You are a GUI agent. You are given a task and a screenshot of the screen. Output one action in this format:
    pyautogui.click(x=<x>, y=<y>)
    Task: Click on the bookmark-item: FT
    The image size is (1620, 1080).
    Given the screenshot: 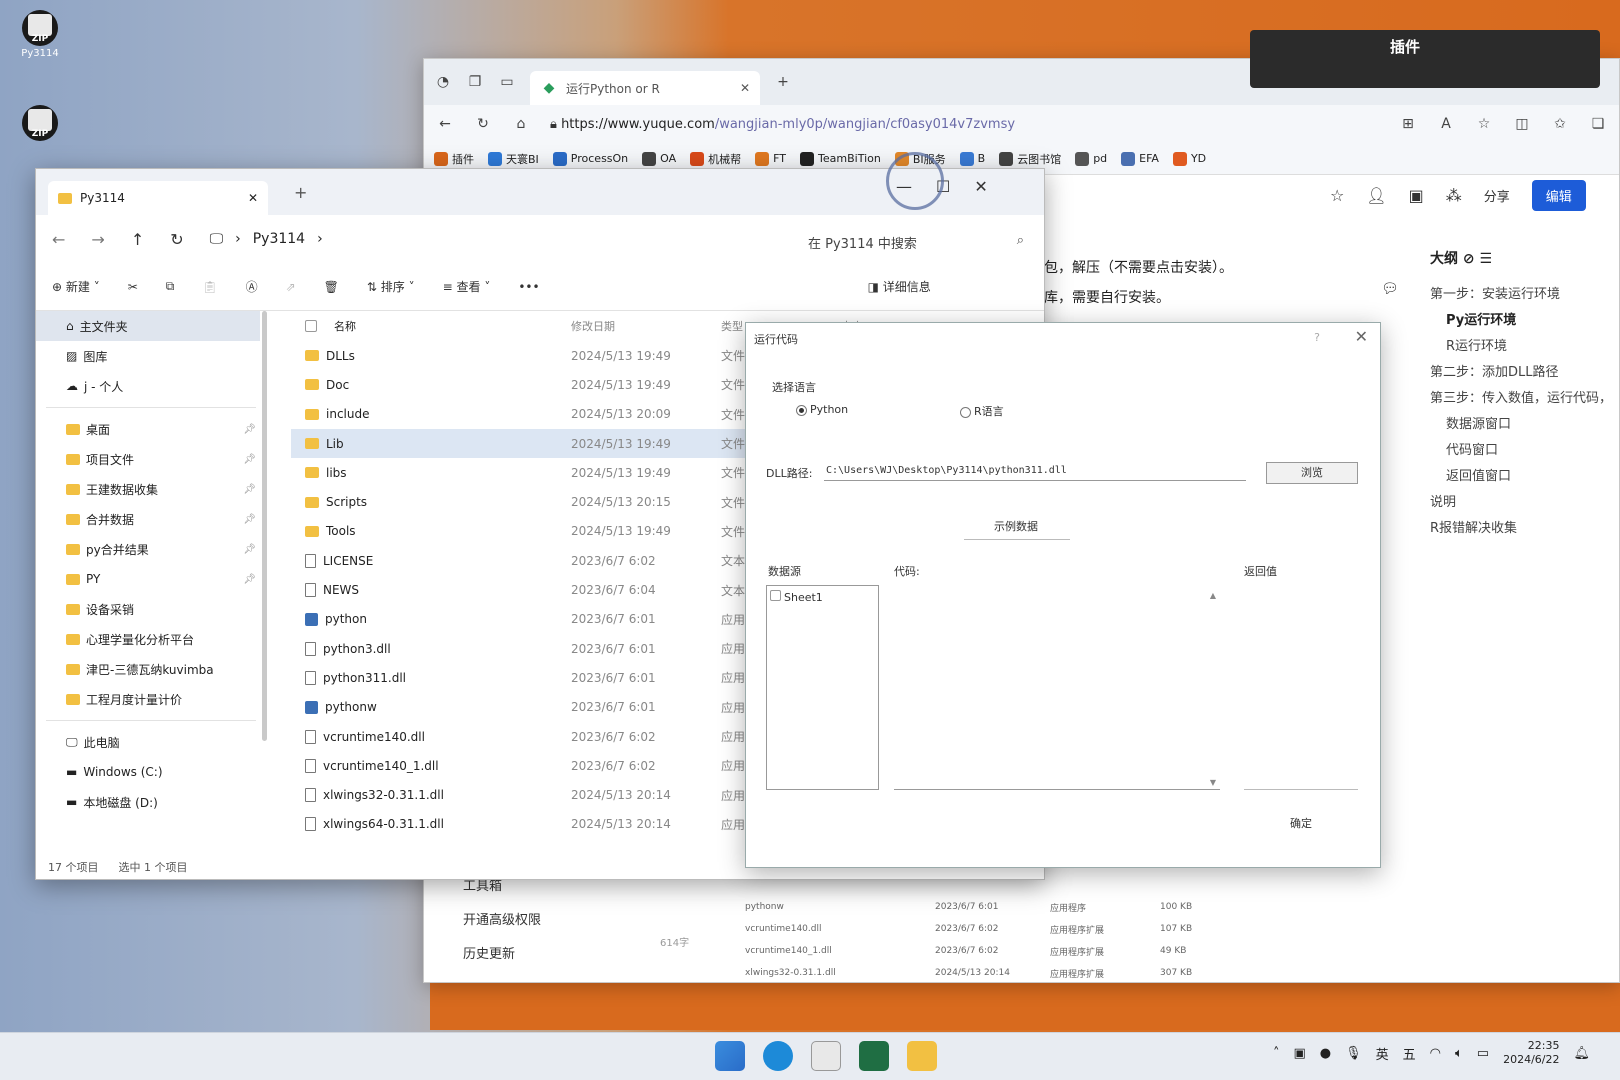 What is the action you would take?
    pyautogui.click(x=770, y=158)
    